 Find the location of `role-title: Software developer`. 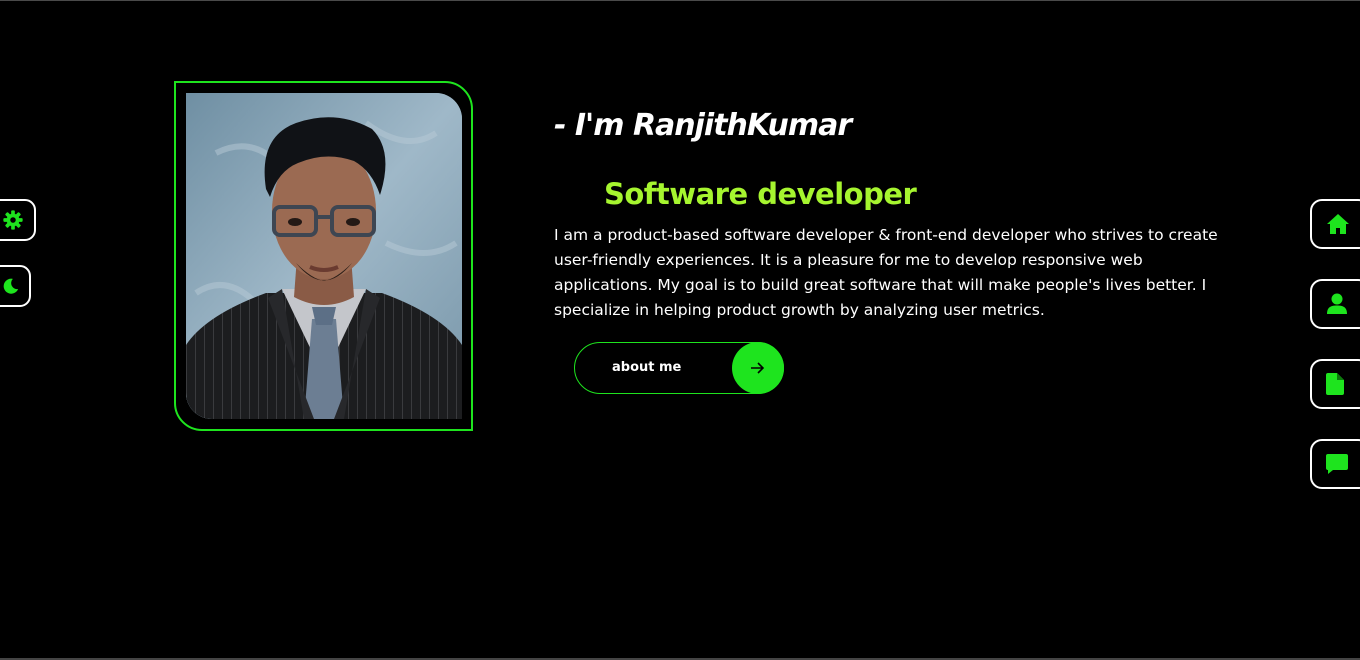

role-title: Software developer is located at coordinates (760, 194).